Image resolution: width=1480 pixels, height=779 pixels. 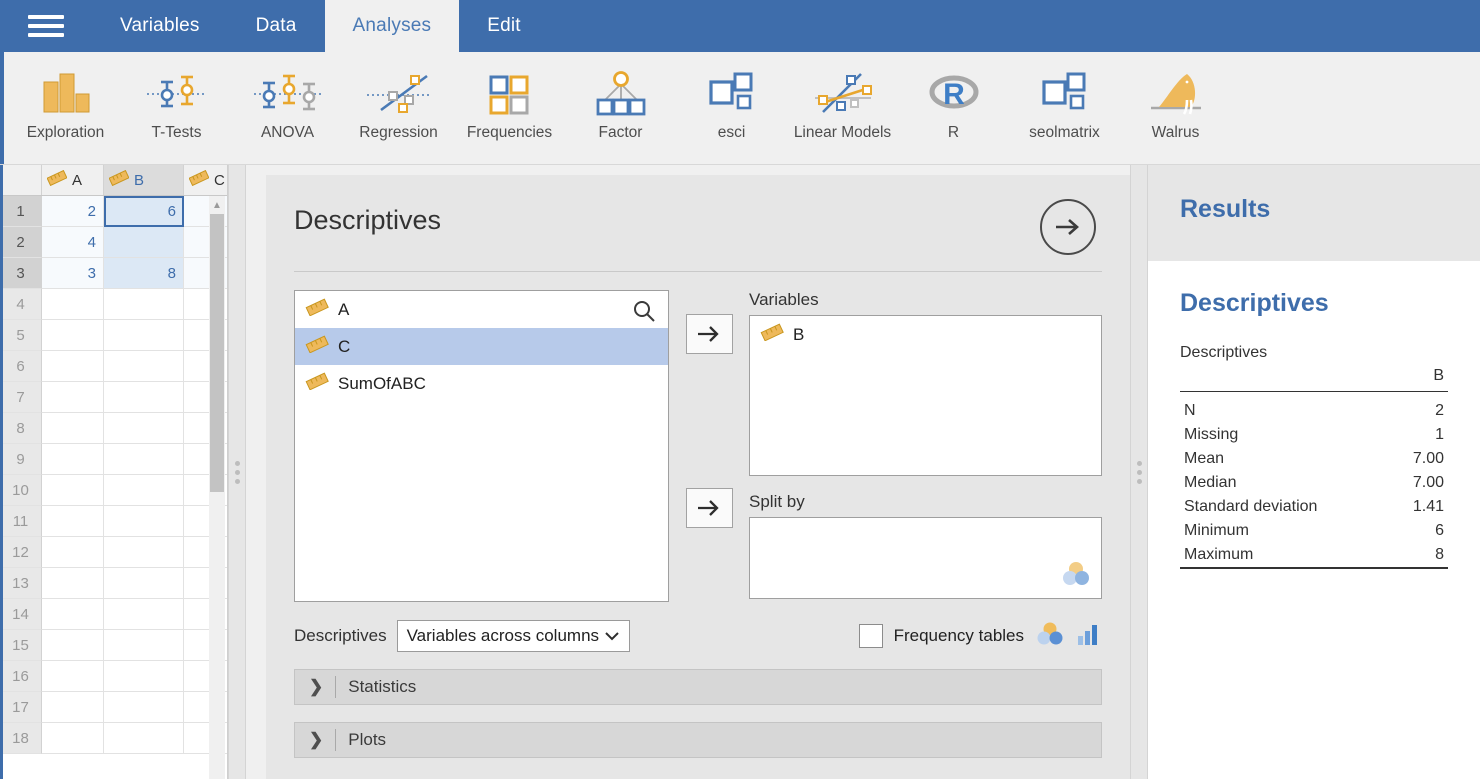 I want to click on table-row: 17, so click(x=113, y=707).